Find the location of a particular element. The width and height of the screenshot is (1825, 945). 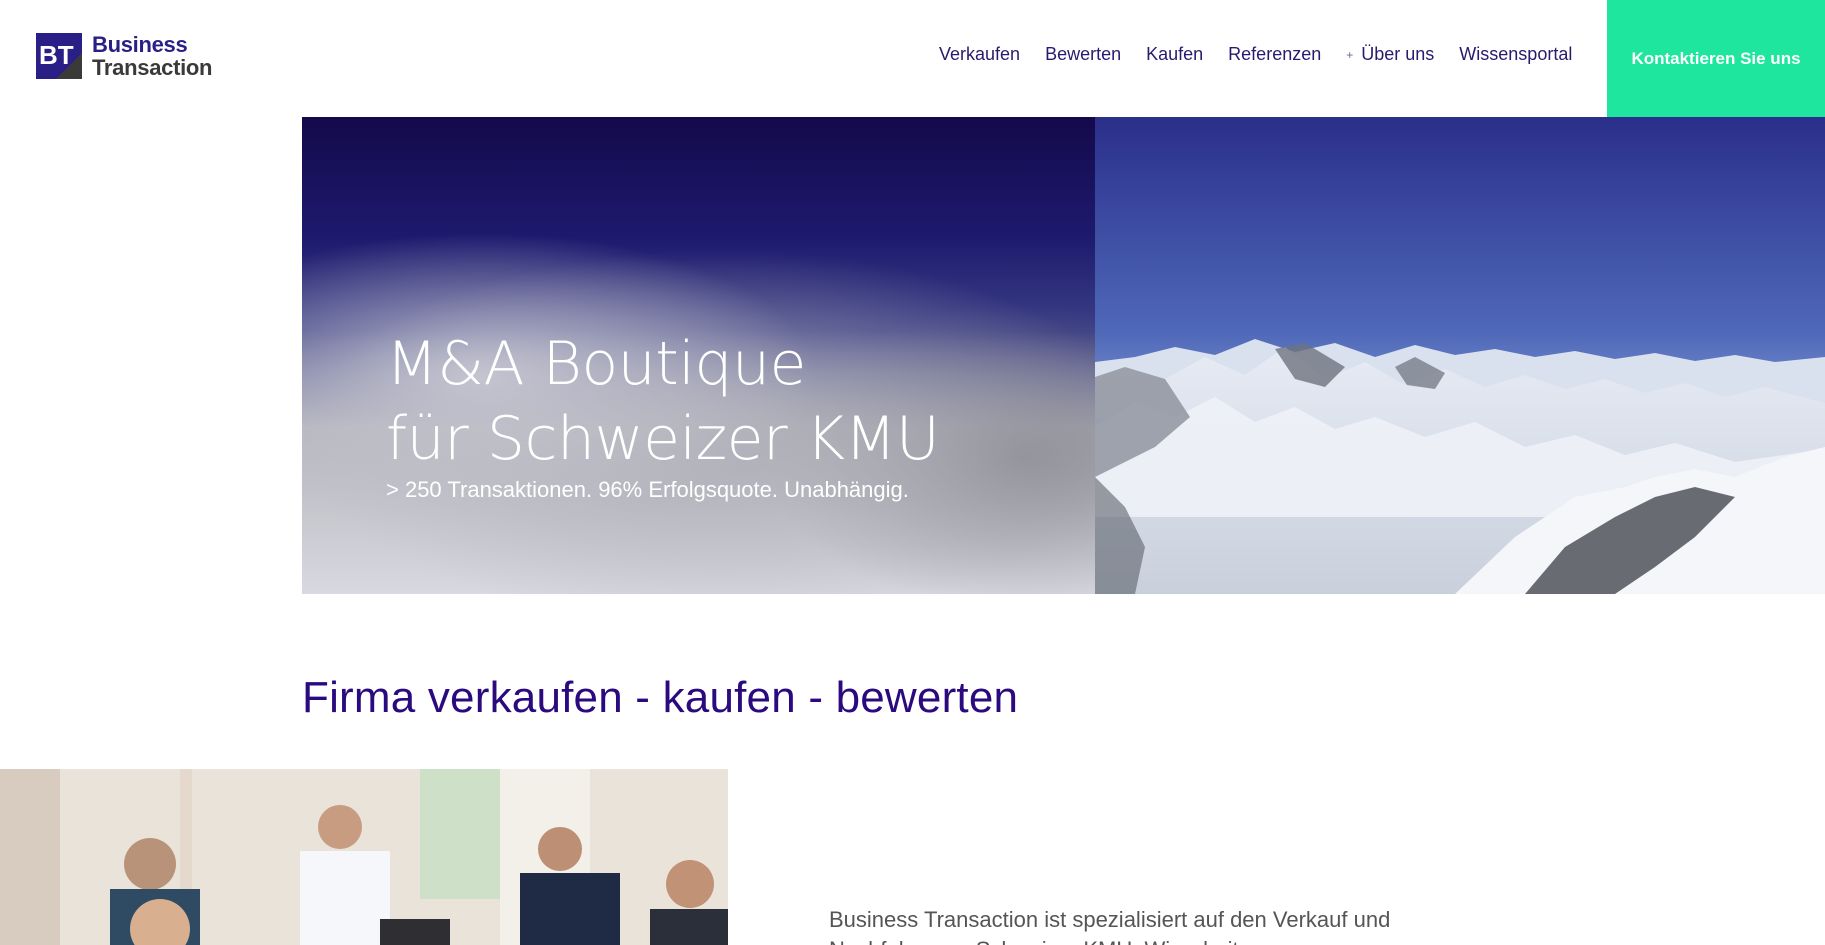

logo-wordmark: Business Transaction is located at coordinates (152, 56).